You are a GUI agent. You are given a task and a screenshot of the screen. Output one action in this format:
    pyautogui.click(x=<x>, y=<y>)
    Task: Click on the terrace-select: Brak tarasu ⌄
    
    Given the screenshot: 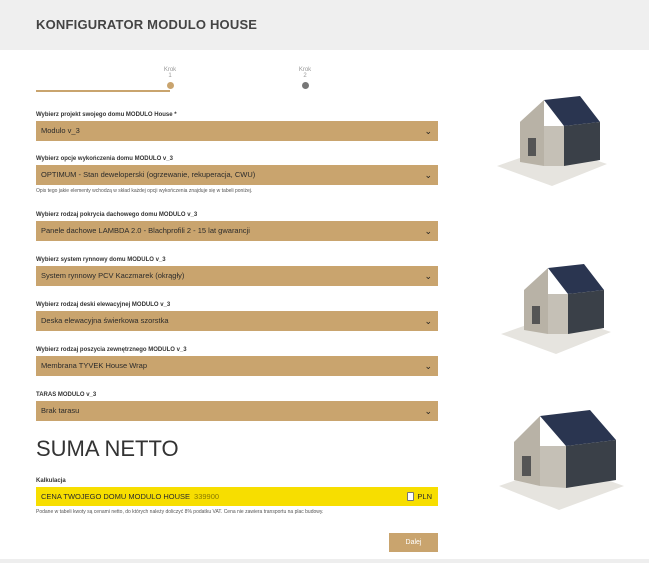 What is the action you would take?
    pyautogui.click(x=237, y=411)
    